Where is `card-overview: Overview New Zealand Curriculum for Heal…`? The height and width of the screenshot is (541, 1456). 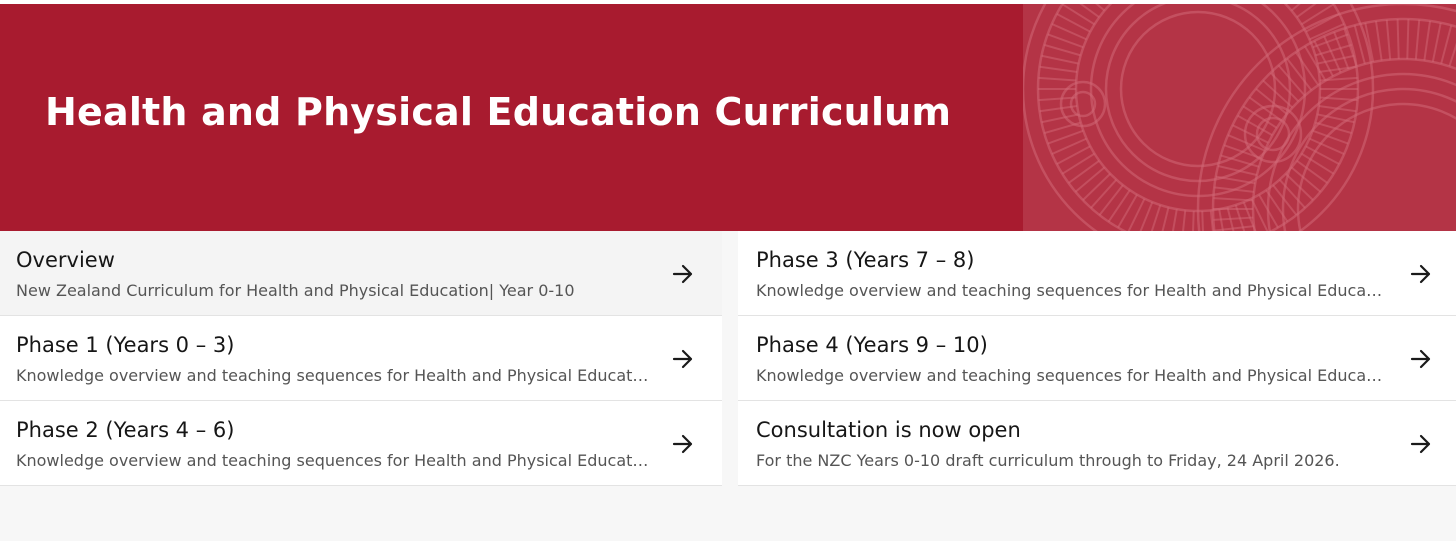
card-overview: Overview New Zealand Curriculum for Heal… is located at coordinates (361, 273).